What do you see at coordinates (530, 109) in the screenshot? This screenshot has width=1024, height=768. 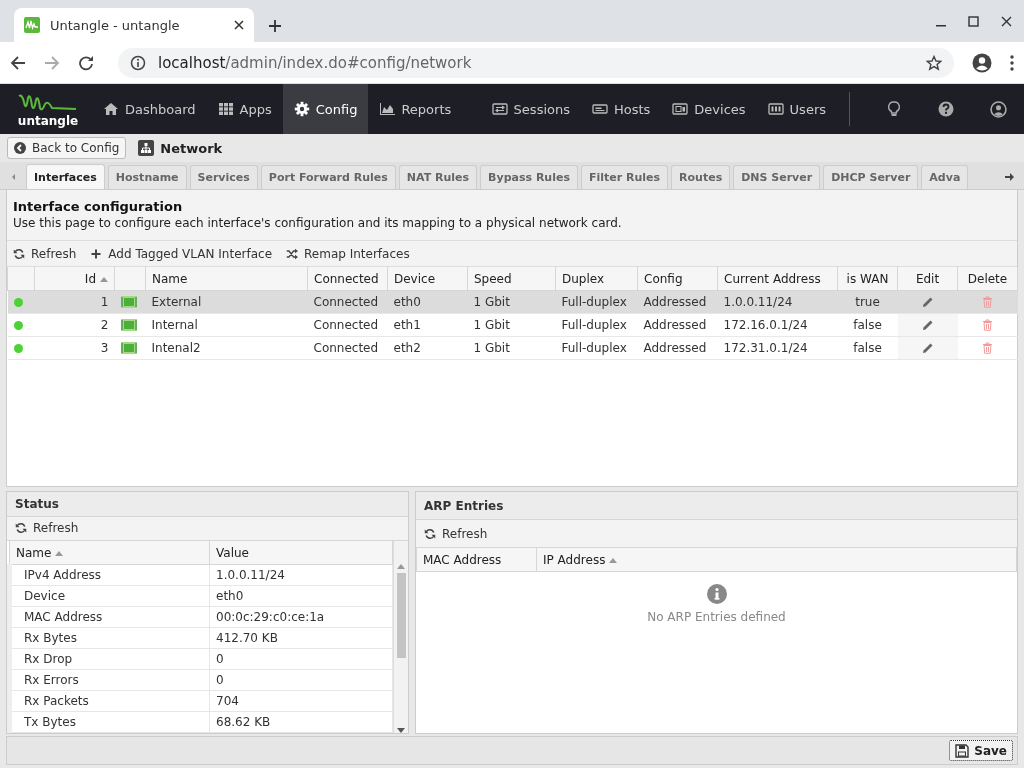 I see `nav-item: Sessions` at bounding box center [530, 109].